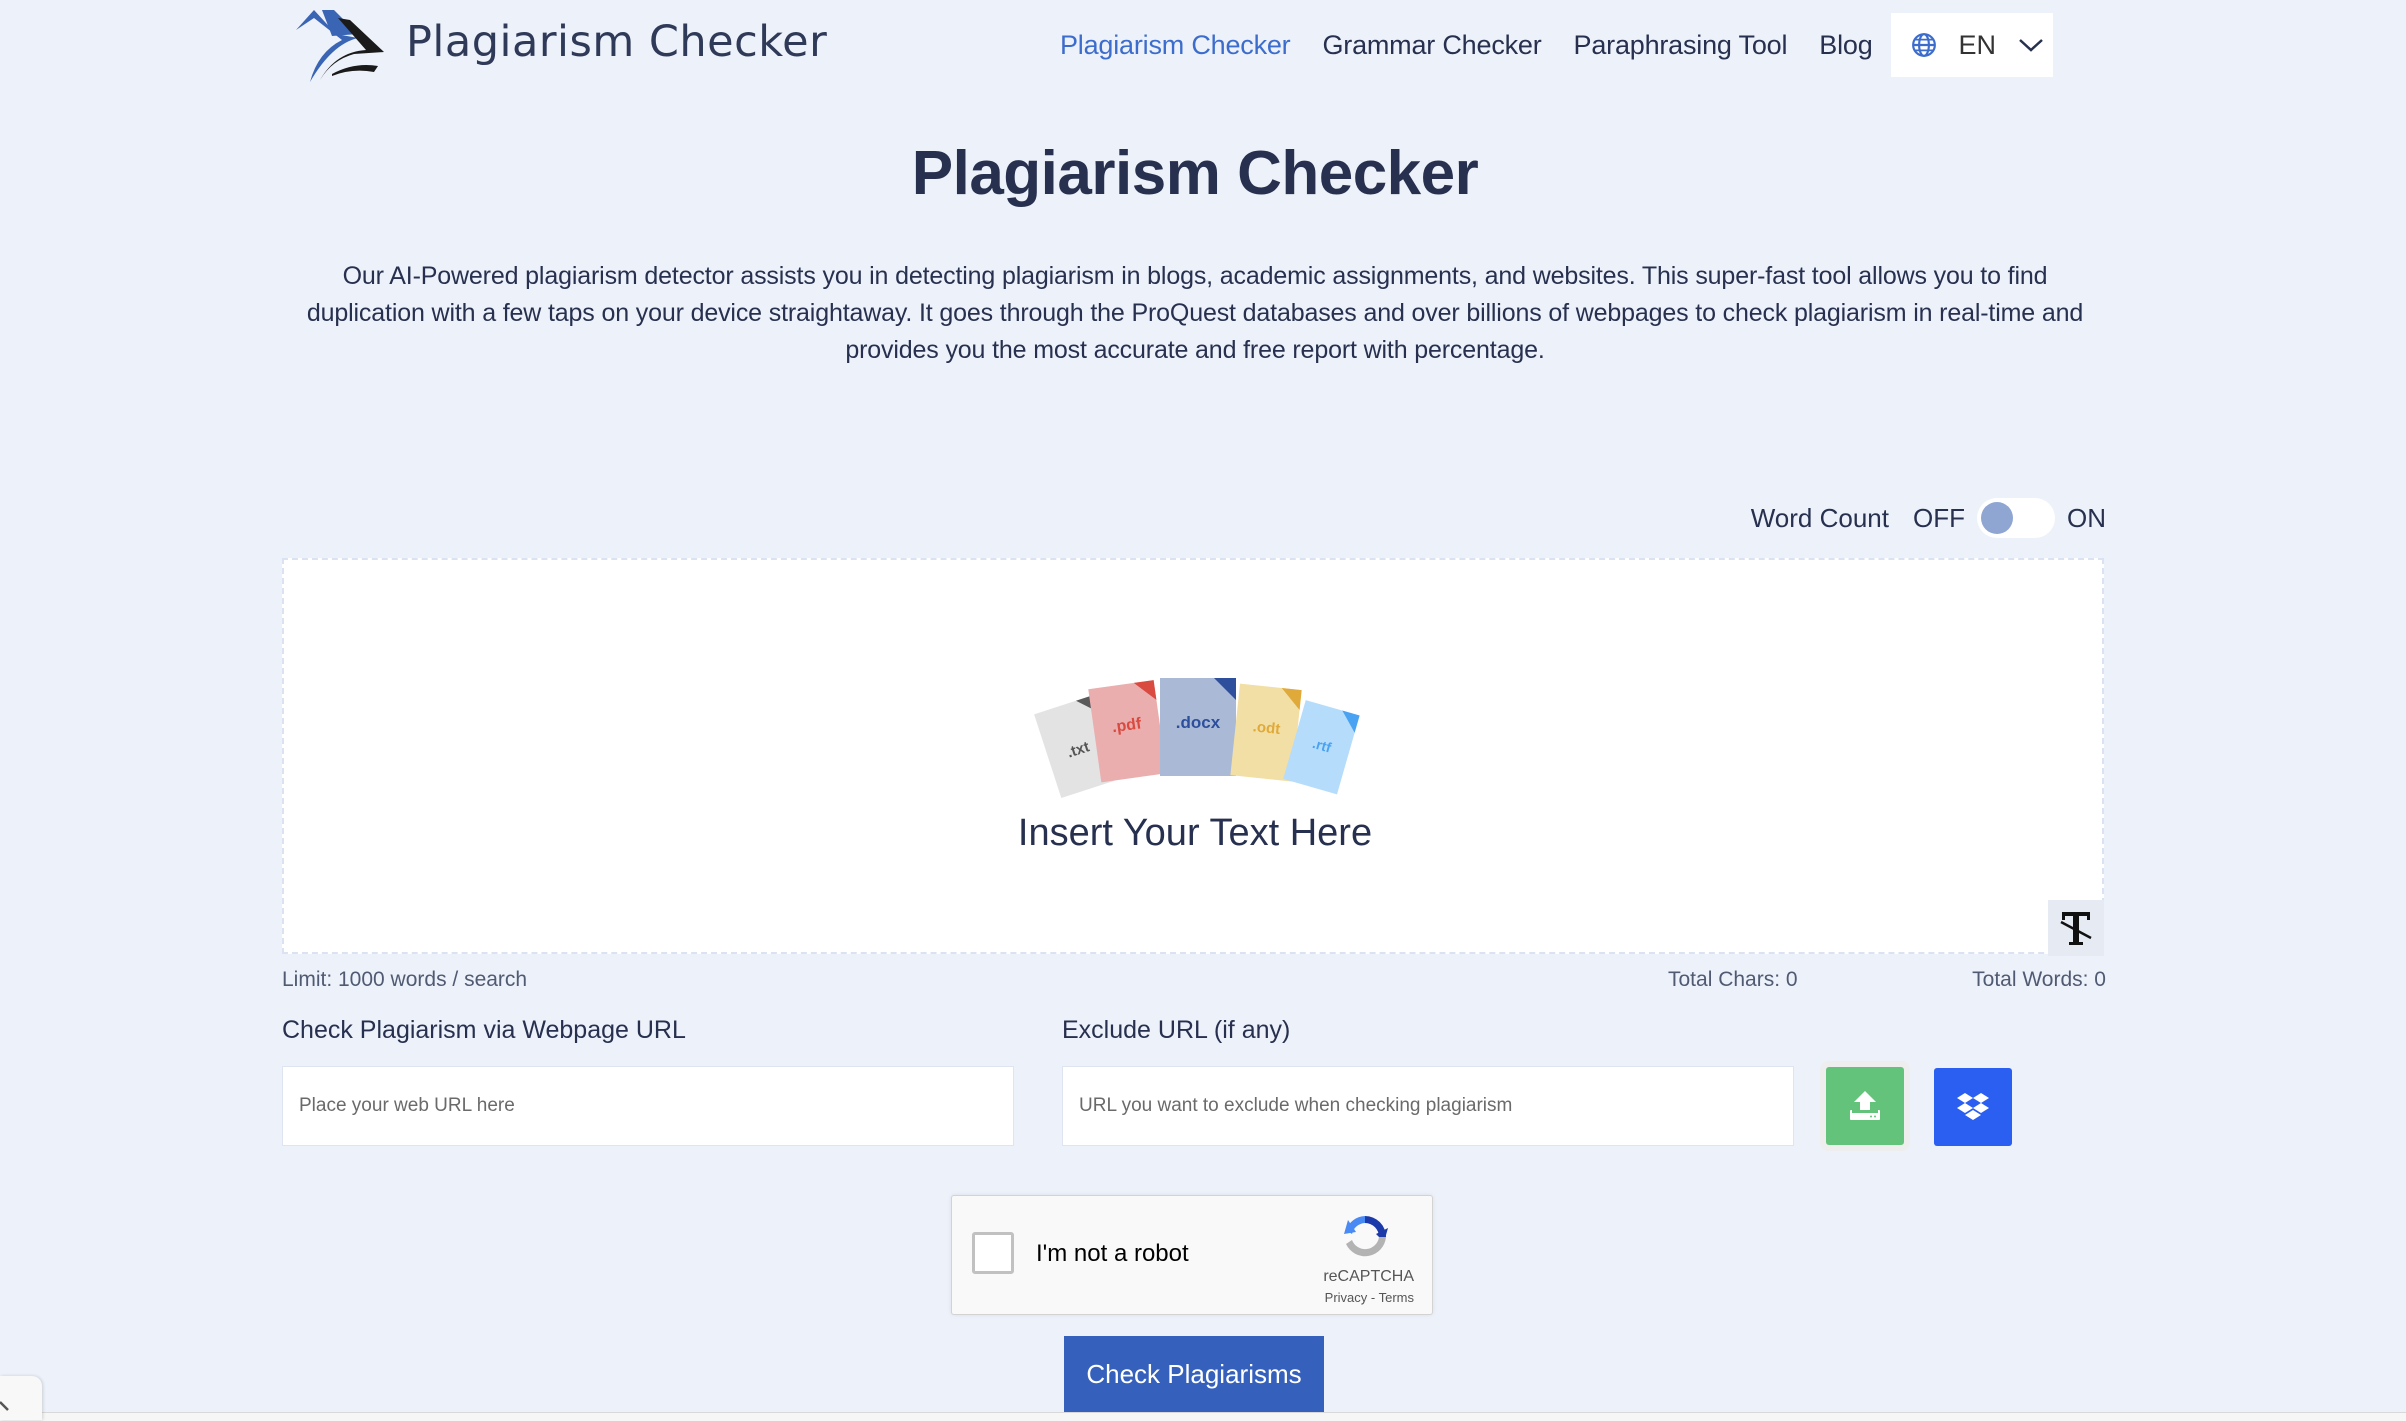 The image size is (2406, 1421). What do you see at coordinates (617, 42) in the screenshot?
I see `logo-text: Plagiarism Checker` at bounding box center [617, 42].